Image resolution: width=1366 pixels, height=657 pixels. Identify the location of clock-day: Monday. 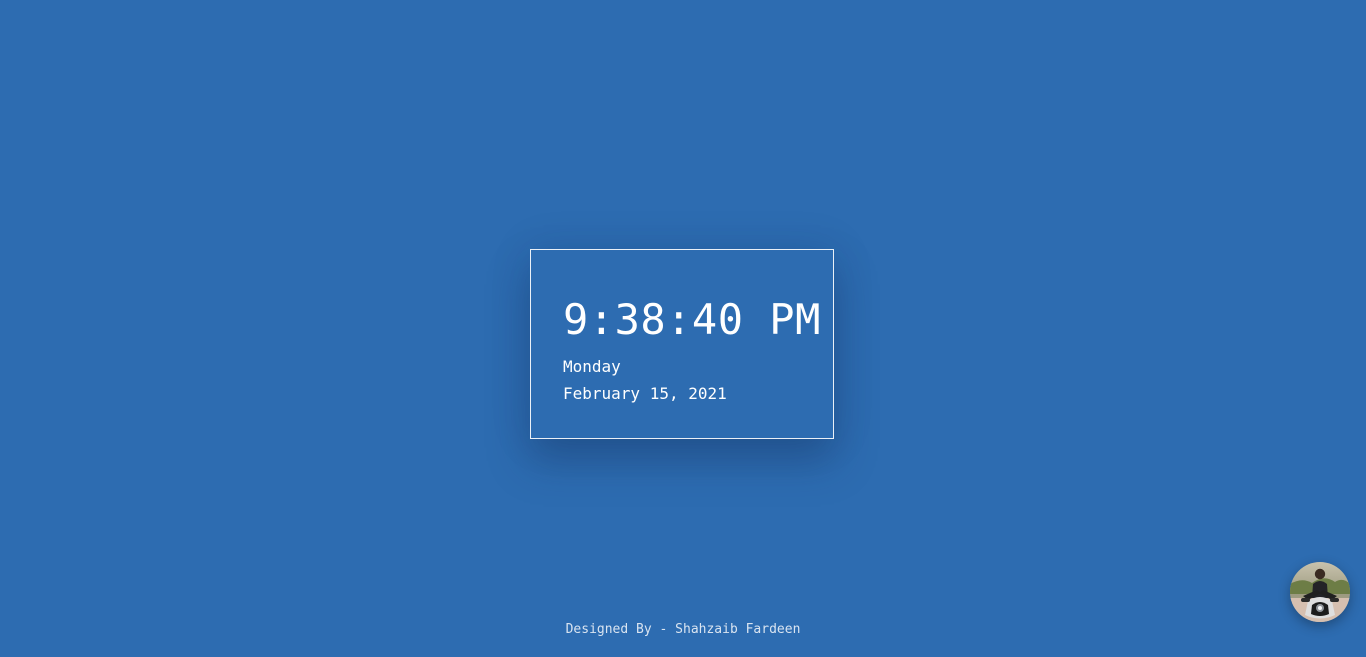
(592, 366).